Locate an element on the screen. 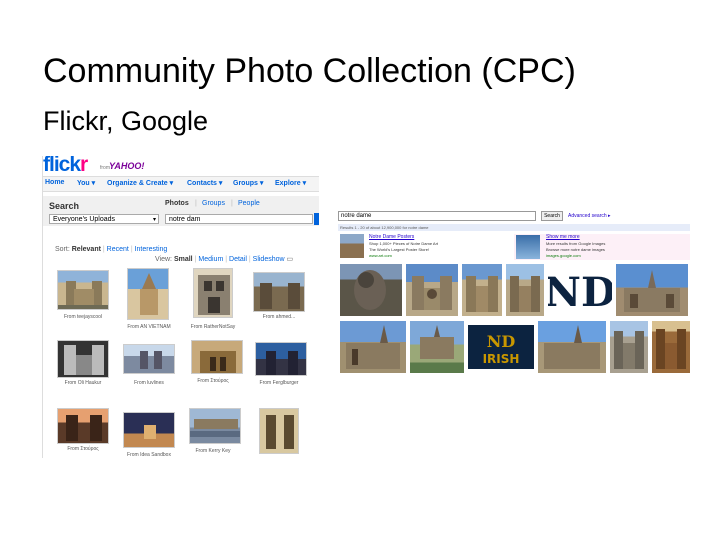 The height and width of the screenshot is (540, 720). view-slideshow: Slideshow is located at coordinates (269, 259).